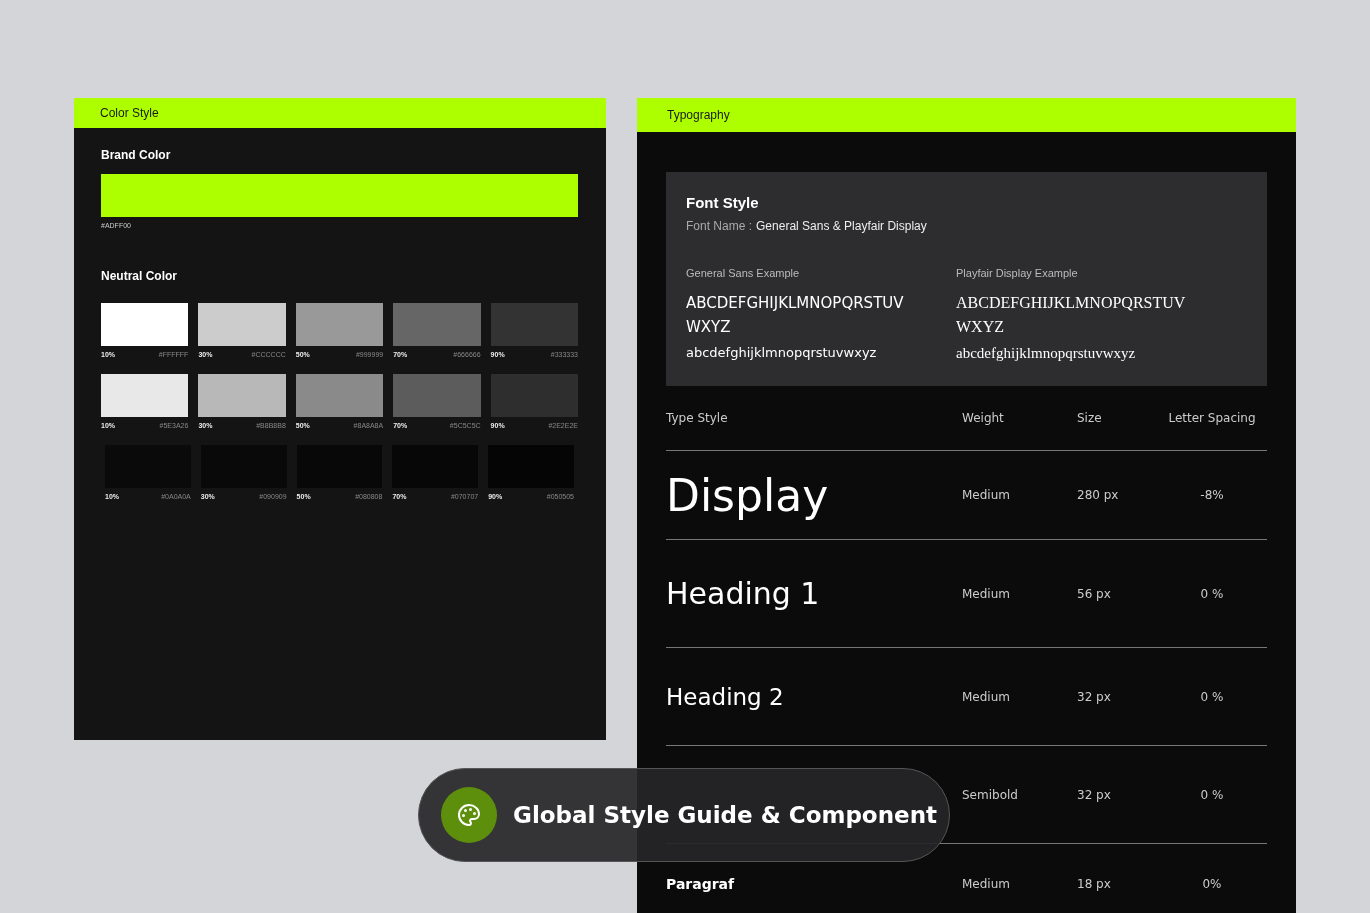  Describe the element at coordinates (1212, 418) in the screenshot. I see `column-header: Letter Spacing` at that location.